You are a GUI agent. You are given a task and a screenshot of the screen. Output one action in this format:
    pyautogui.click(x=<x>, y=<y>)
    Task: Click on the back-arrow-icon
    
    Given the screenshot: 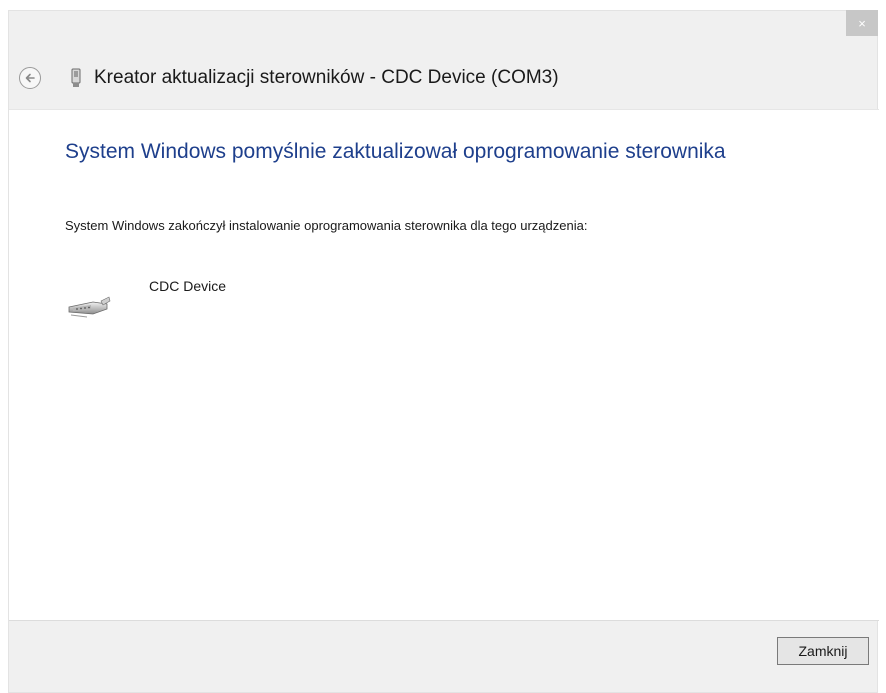 What is the action you would take?
    pyautogui.click(x=30, y=78)
    